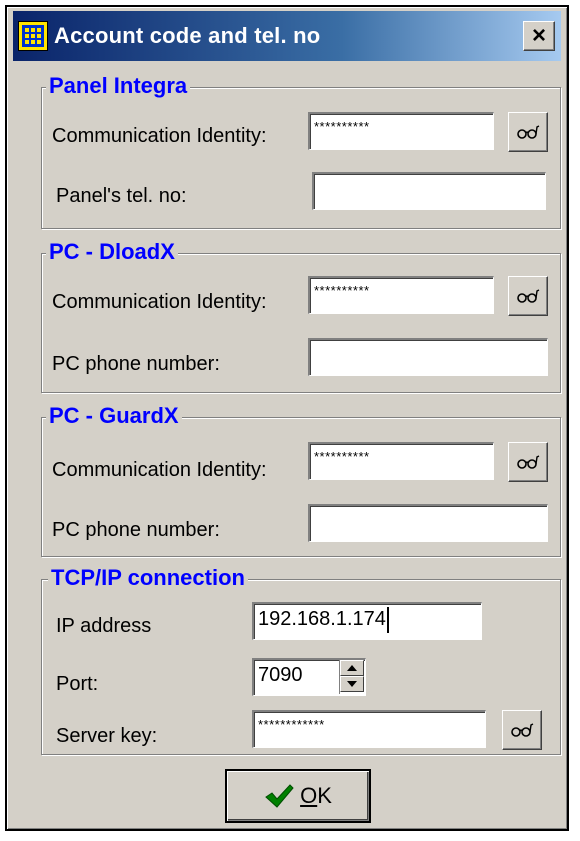  I want to click on group-title: PC - GuardX, so click(114, 416).